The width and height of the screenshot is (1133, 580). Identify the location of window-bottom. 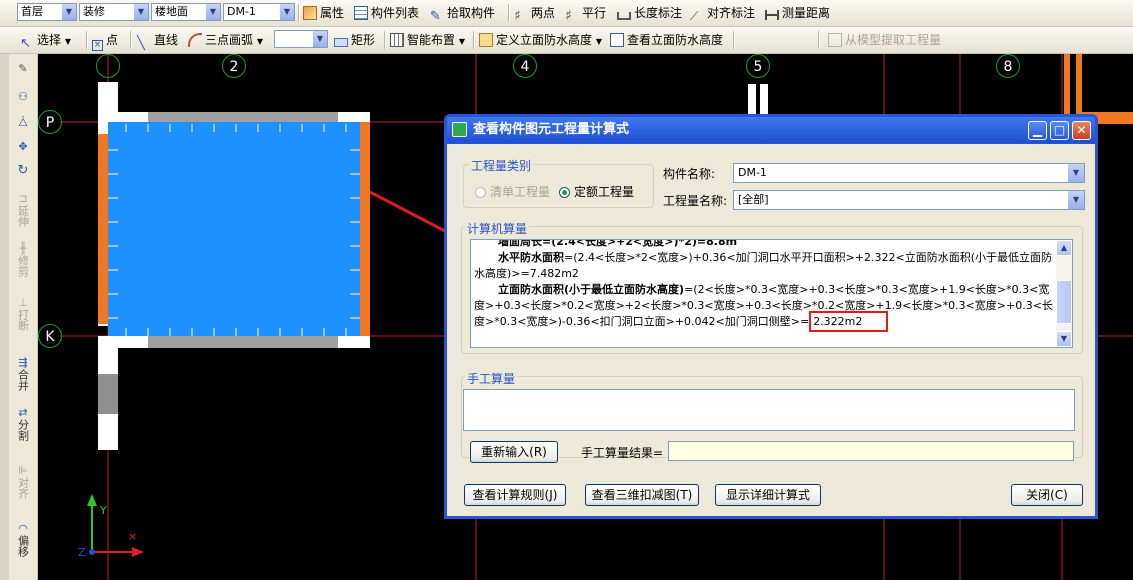
(243, 342).